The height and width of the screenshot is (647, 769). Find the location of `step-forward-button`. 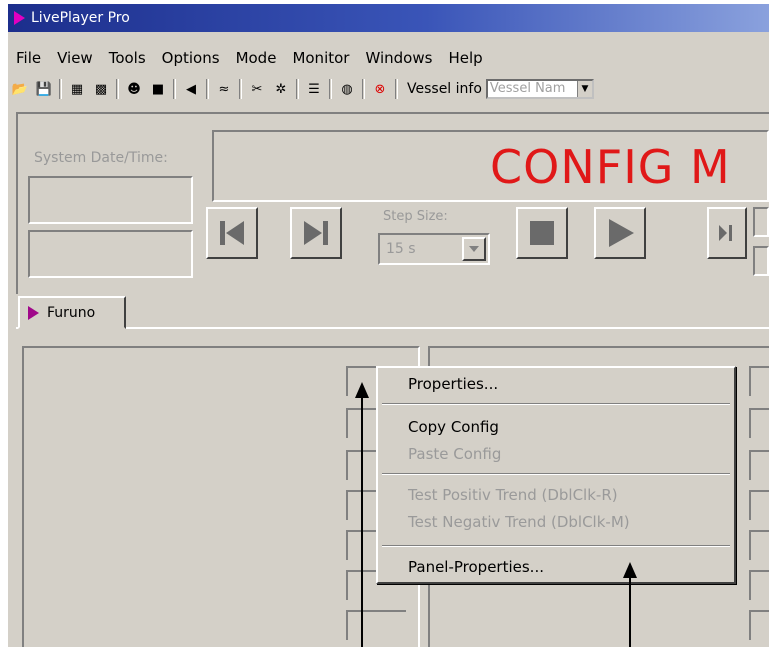

step-forward-button is located at coordinates (727, 233).